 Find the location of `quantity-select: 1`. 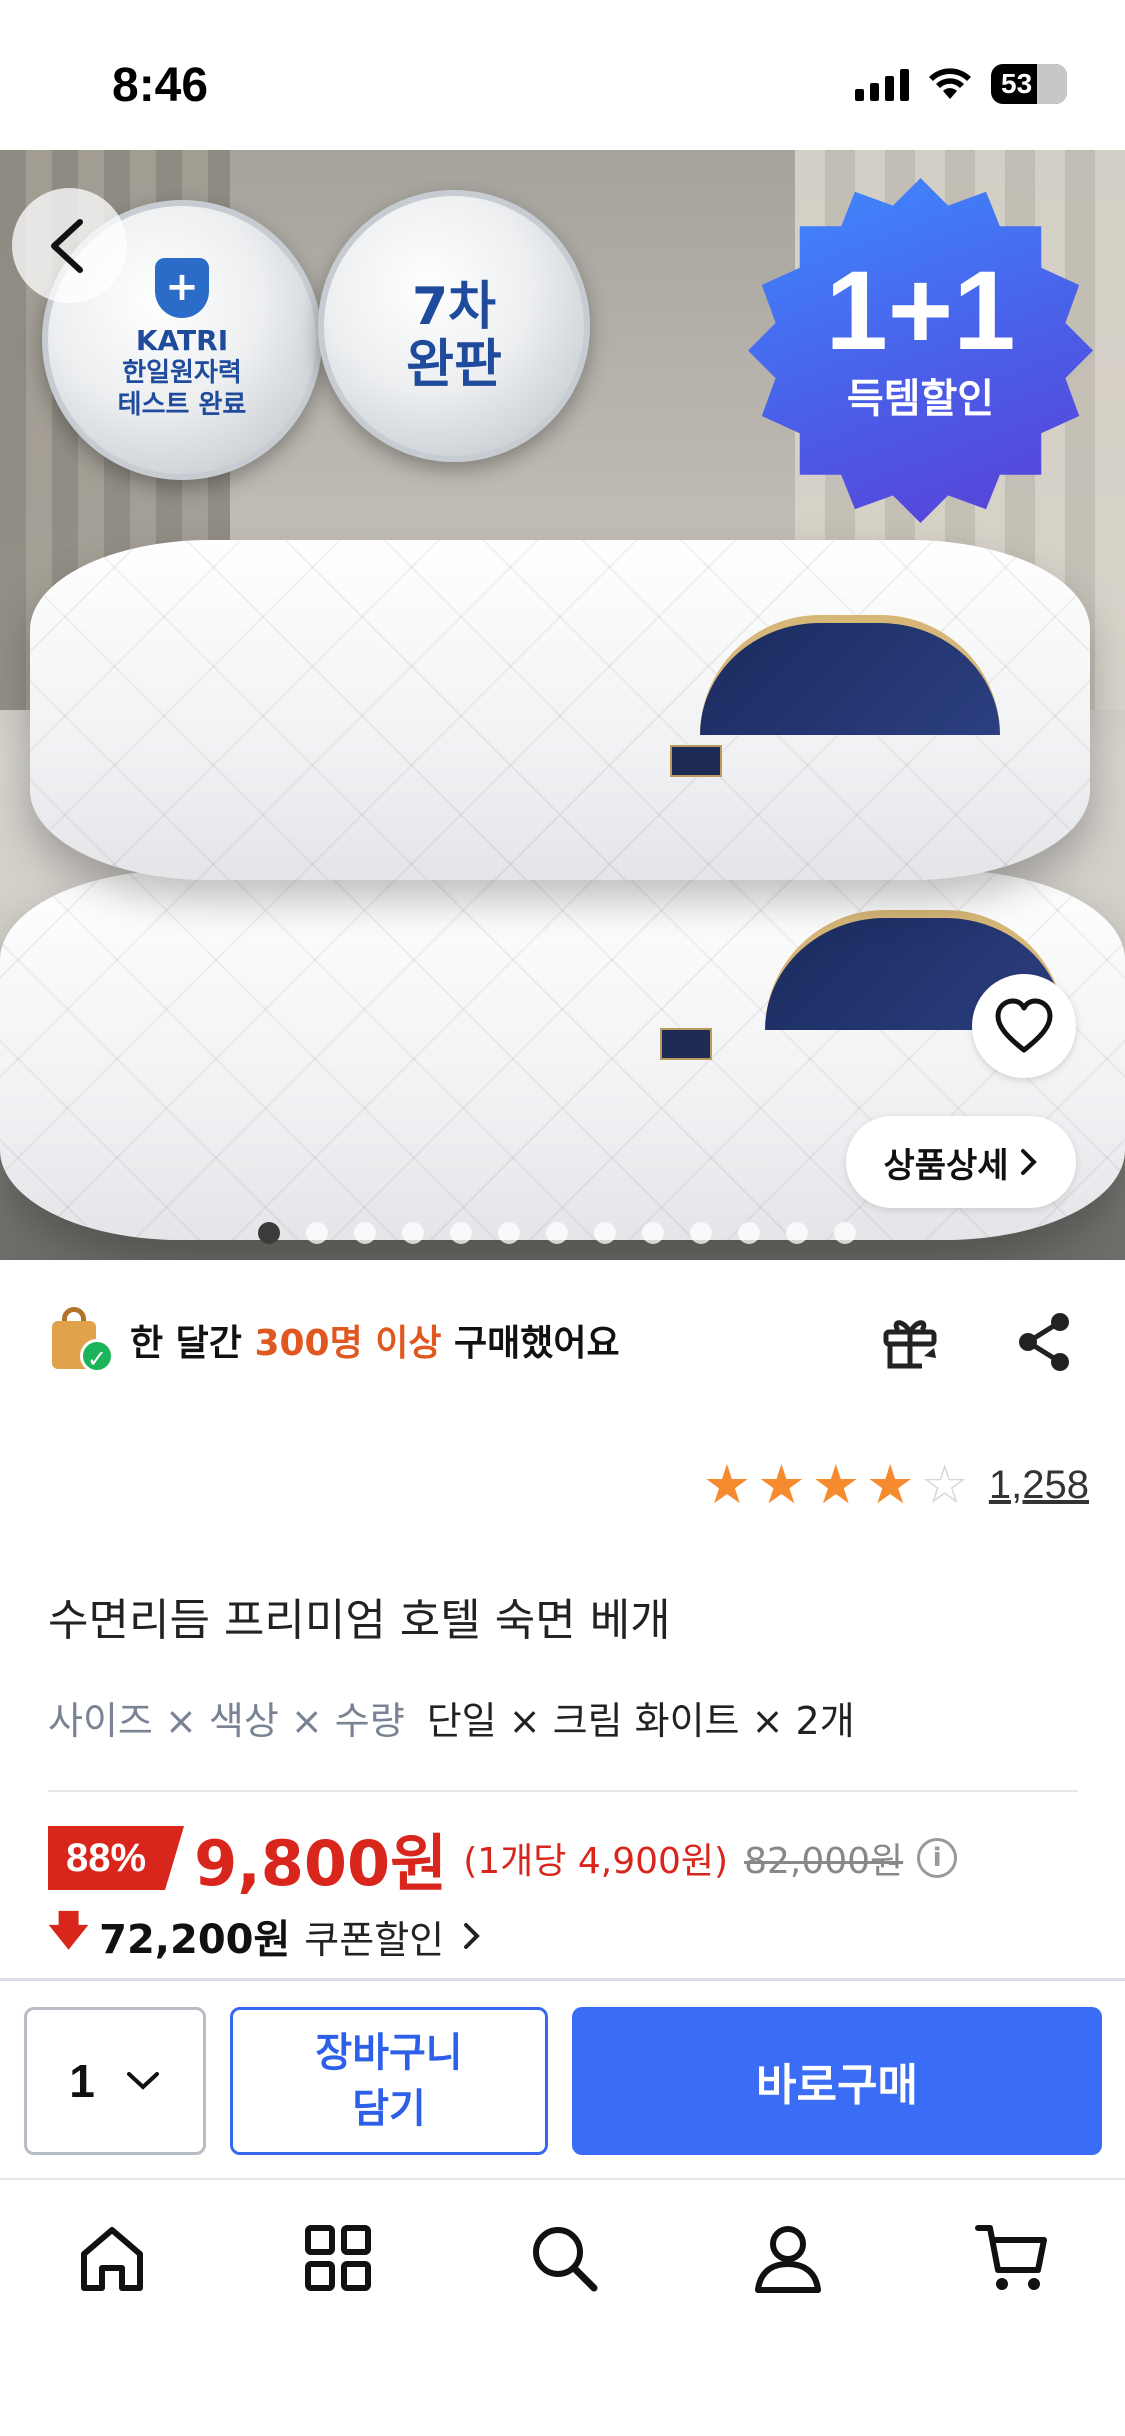

quantity-select: 1 is located at coordinates (115, 2081).